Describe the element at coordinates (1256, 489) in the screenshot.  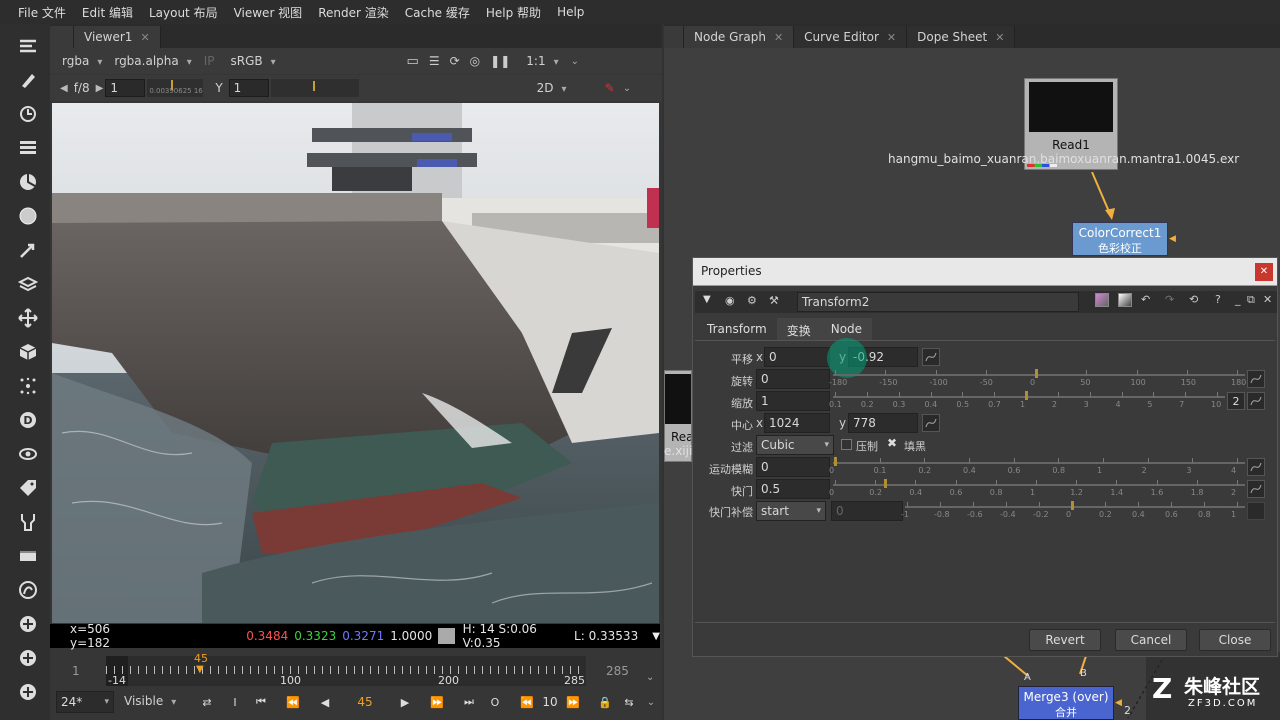
I see `shutter-curve-icon` at that location.